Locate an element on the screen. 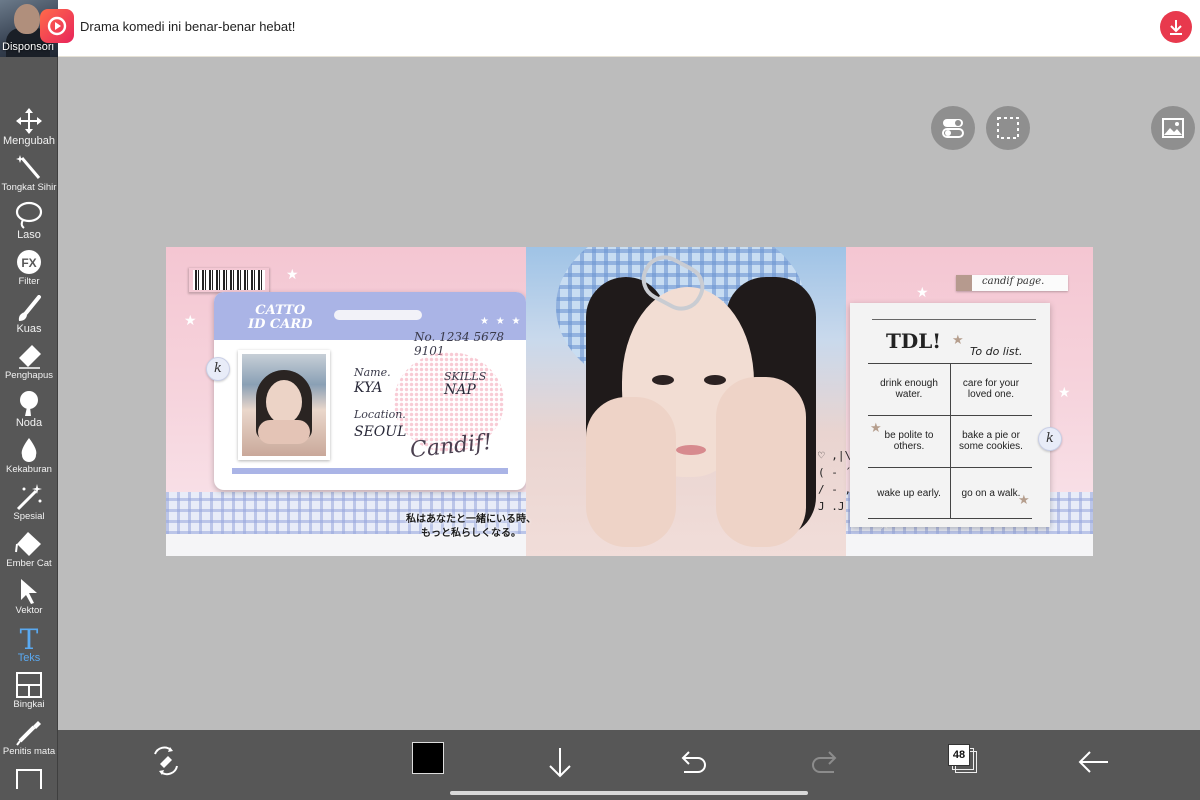  bottom-bar: 48 is located at coordinates (629, 765).